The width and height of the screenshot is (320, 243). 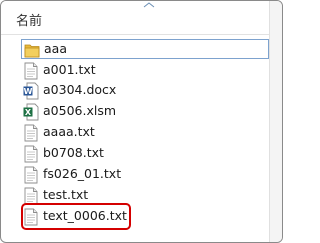 I want to click on file-name: aaa, so click(x=55, y=48).